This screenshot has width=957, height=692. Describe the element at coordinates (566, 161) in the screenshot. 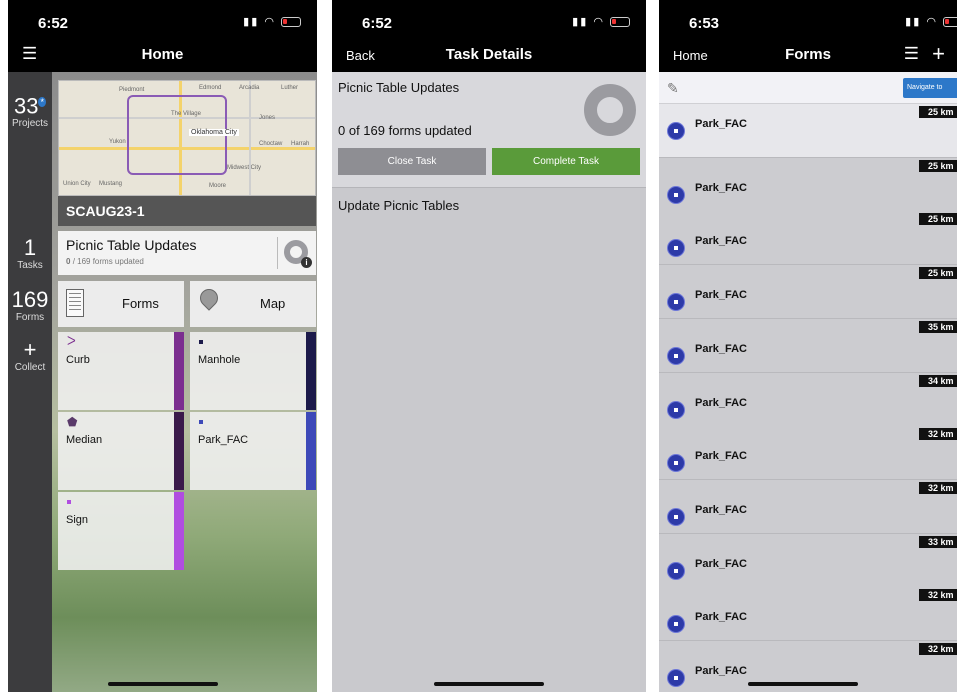

I see `complete-task-button: Complete Task` at that location.